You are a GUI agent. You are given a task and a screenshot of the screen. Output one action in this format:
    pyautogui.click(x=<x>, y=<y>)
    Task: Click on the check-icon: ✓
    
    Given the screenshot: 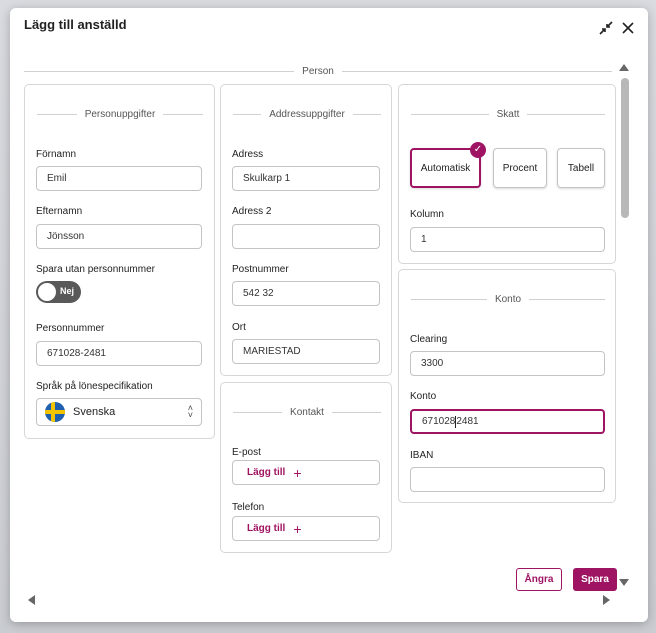 What is the action you would take?
    pyautogui.click(x=478, y=150)
    